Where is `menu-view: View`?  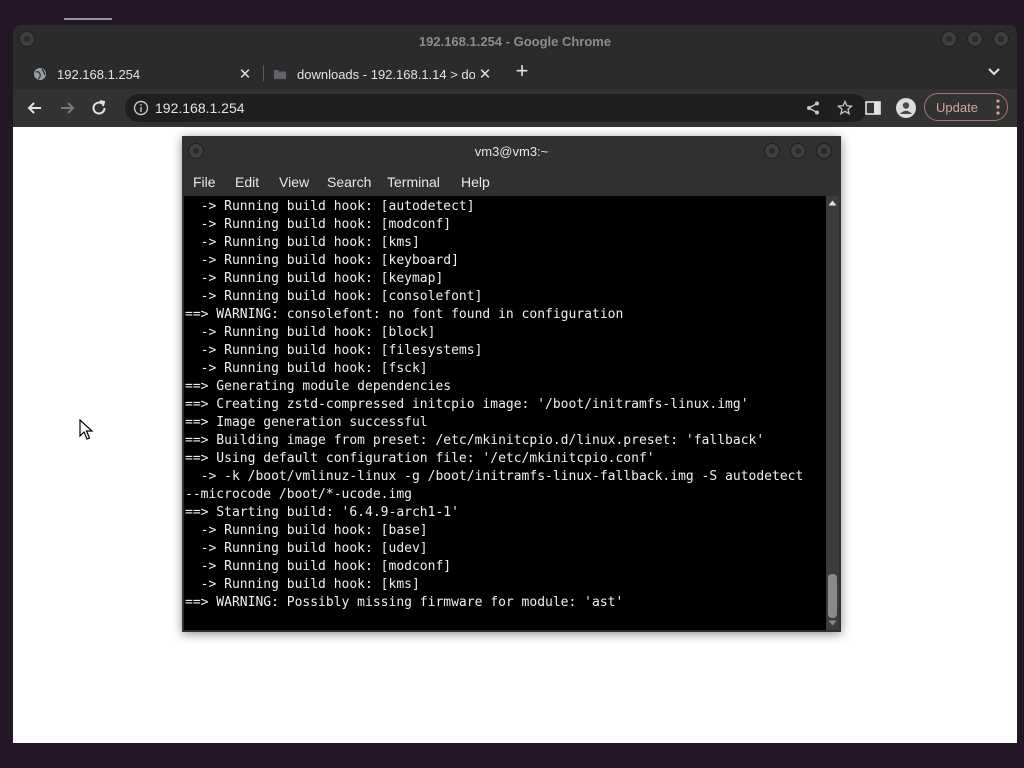
menu-view: View is located at coordinates (294, 182).